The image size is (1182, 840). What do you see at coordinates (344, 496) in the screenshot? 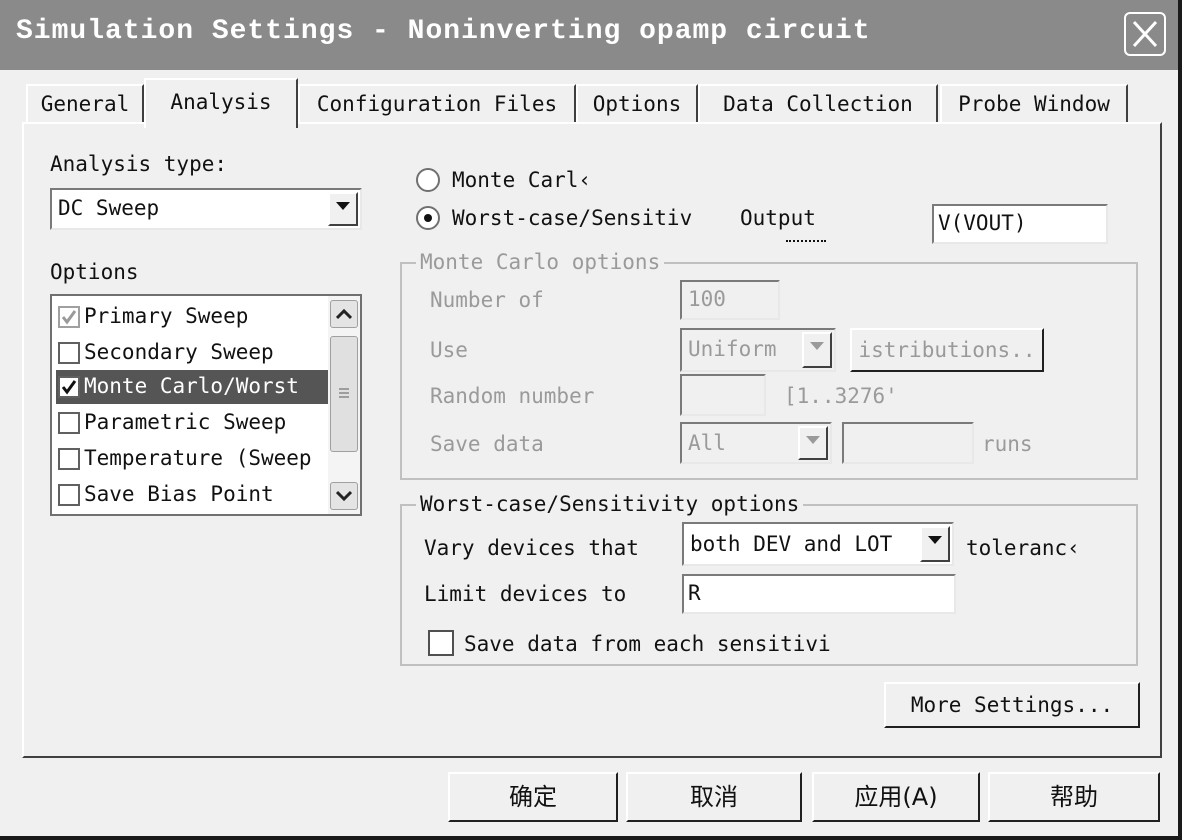
I see `scroll-down-button` at bounding box center [344, 496].